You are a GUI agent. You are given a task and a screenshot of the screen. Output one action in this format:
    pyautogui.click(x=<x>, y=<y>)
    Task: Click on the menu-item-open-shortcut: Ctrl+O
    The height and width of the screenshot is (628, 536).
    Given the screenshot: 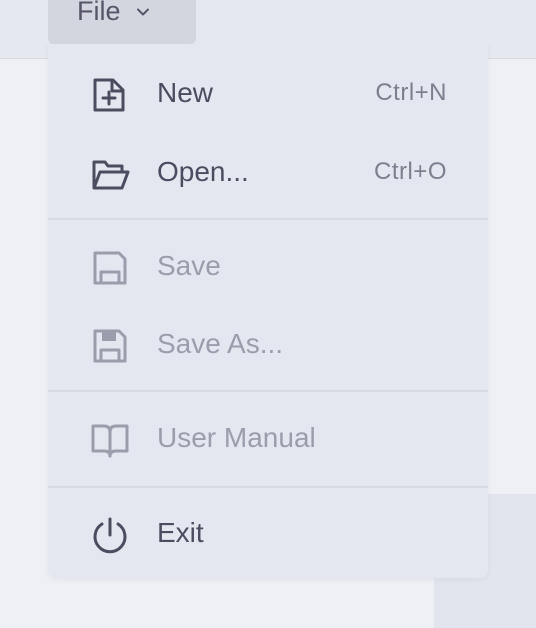 What is the action you would take?
    pyautogui.click(x=410, y=171)
    